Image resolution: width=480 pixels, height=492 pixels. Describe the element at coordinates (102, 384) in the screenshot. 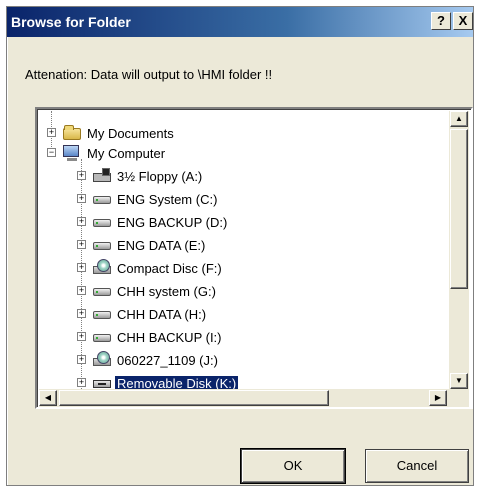

I see `removable-disk-icon` at that location.